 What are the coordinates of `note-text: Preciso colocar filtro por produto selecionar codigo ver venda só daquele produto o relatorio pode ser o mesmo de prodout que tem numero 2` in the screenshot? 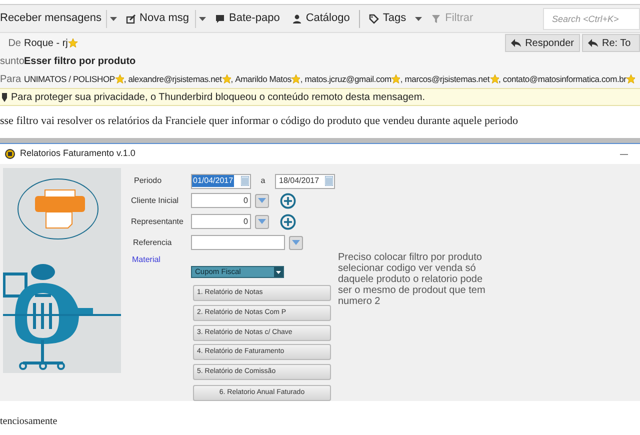 It's located at (412, 280).